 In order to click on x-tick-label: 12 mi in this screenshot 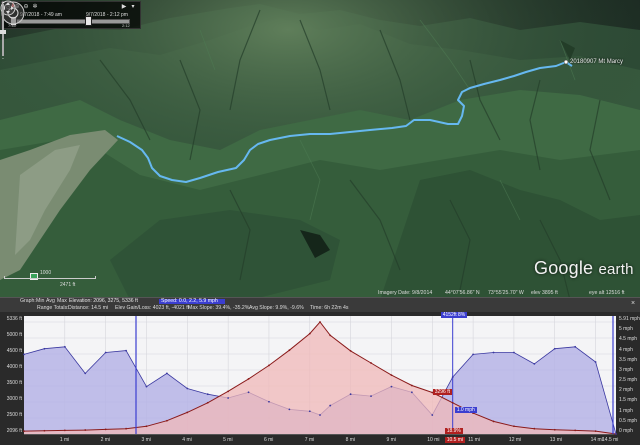, I will do `click(515, 440)`.